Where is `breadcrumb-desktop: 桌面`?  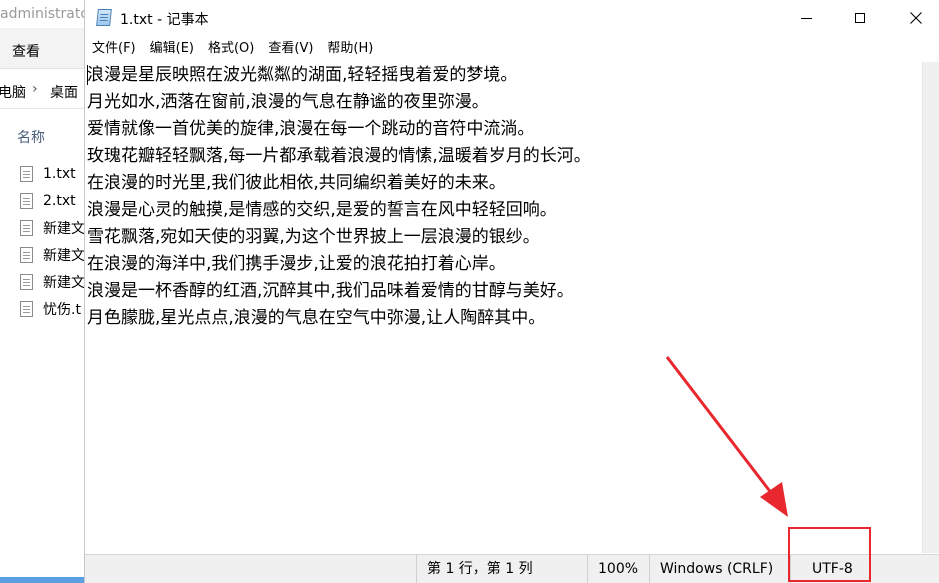
breadcrumb-desktop: 桌面 is located at coordinates (64, 92).